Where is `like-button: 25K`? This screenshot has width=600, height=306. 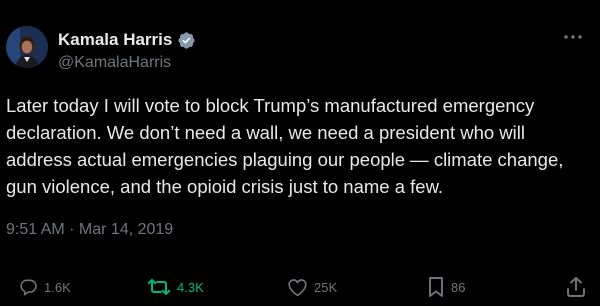 like-button: 25K is located at coordinates (312, 287).